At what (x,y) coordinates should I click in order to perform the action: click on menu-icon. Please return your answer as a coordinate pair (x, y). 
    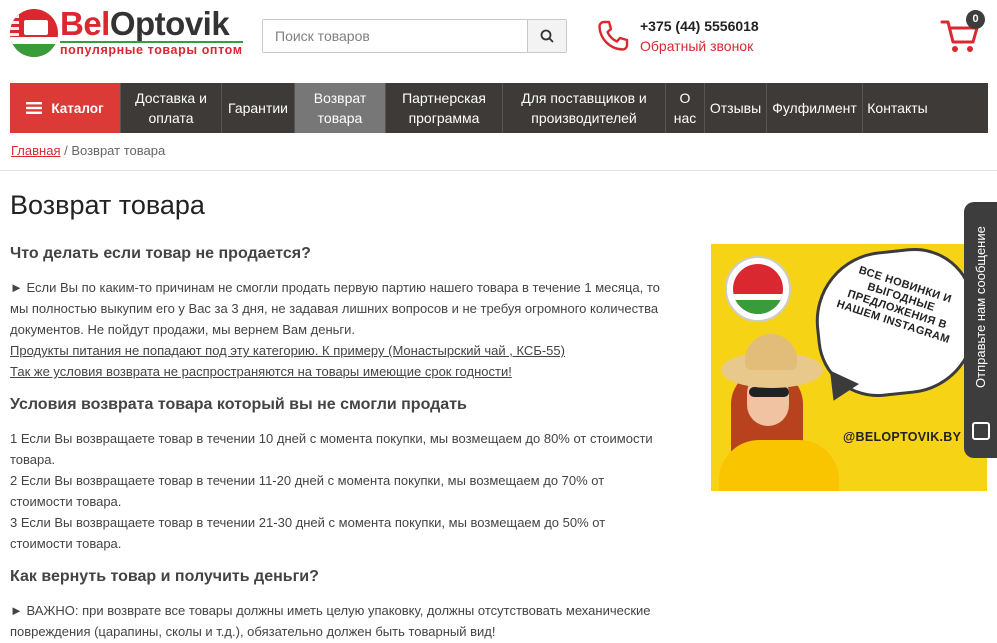
    Looking at the image, I should click on (34, 108).